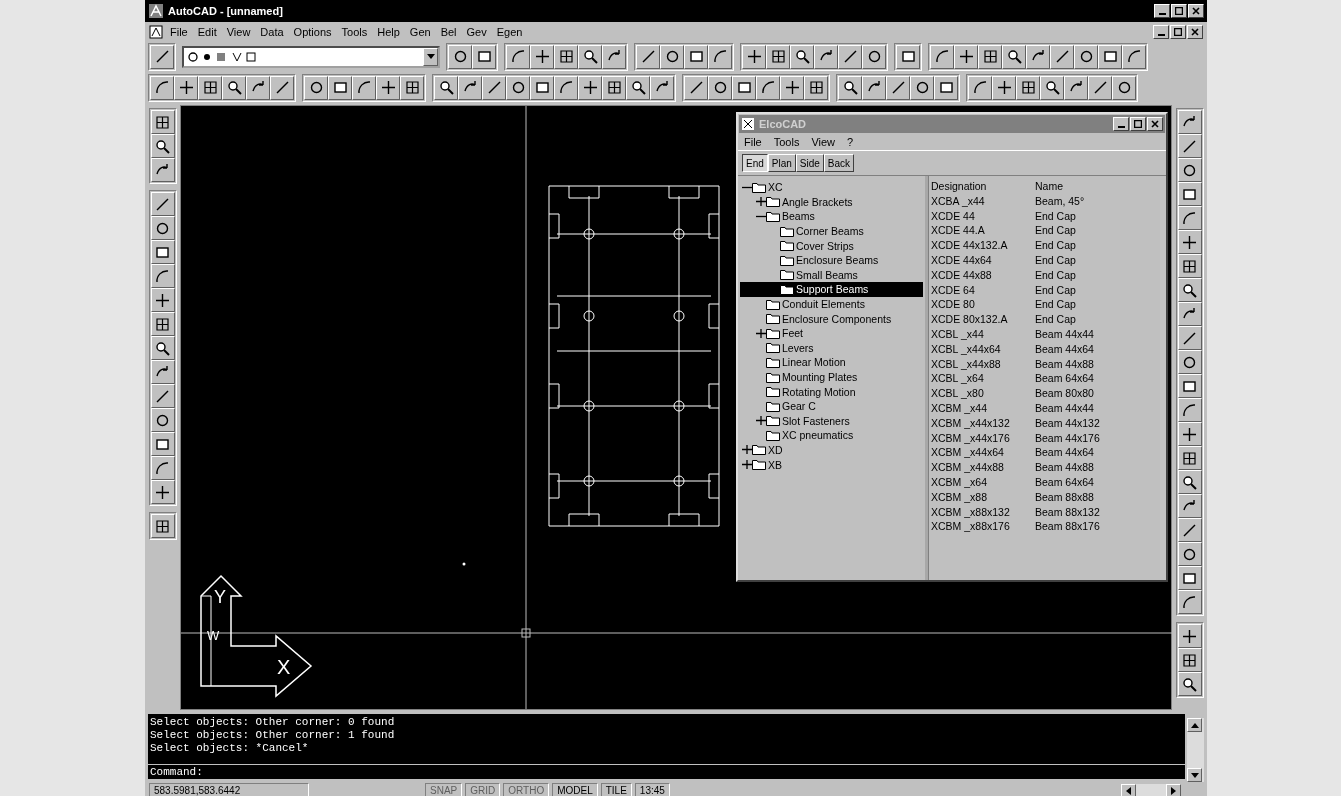  What do you see at coordinates (831, 348) in the screenshot?
I see `tree-item: Levers` at bounding box center [831, 348].